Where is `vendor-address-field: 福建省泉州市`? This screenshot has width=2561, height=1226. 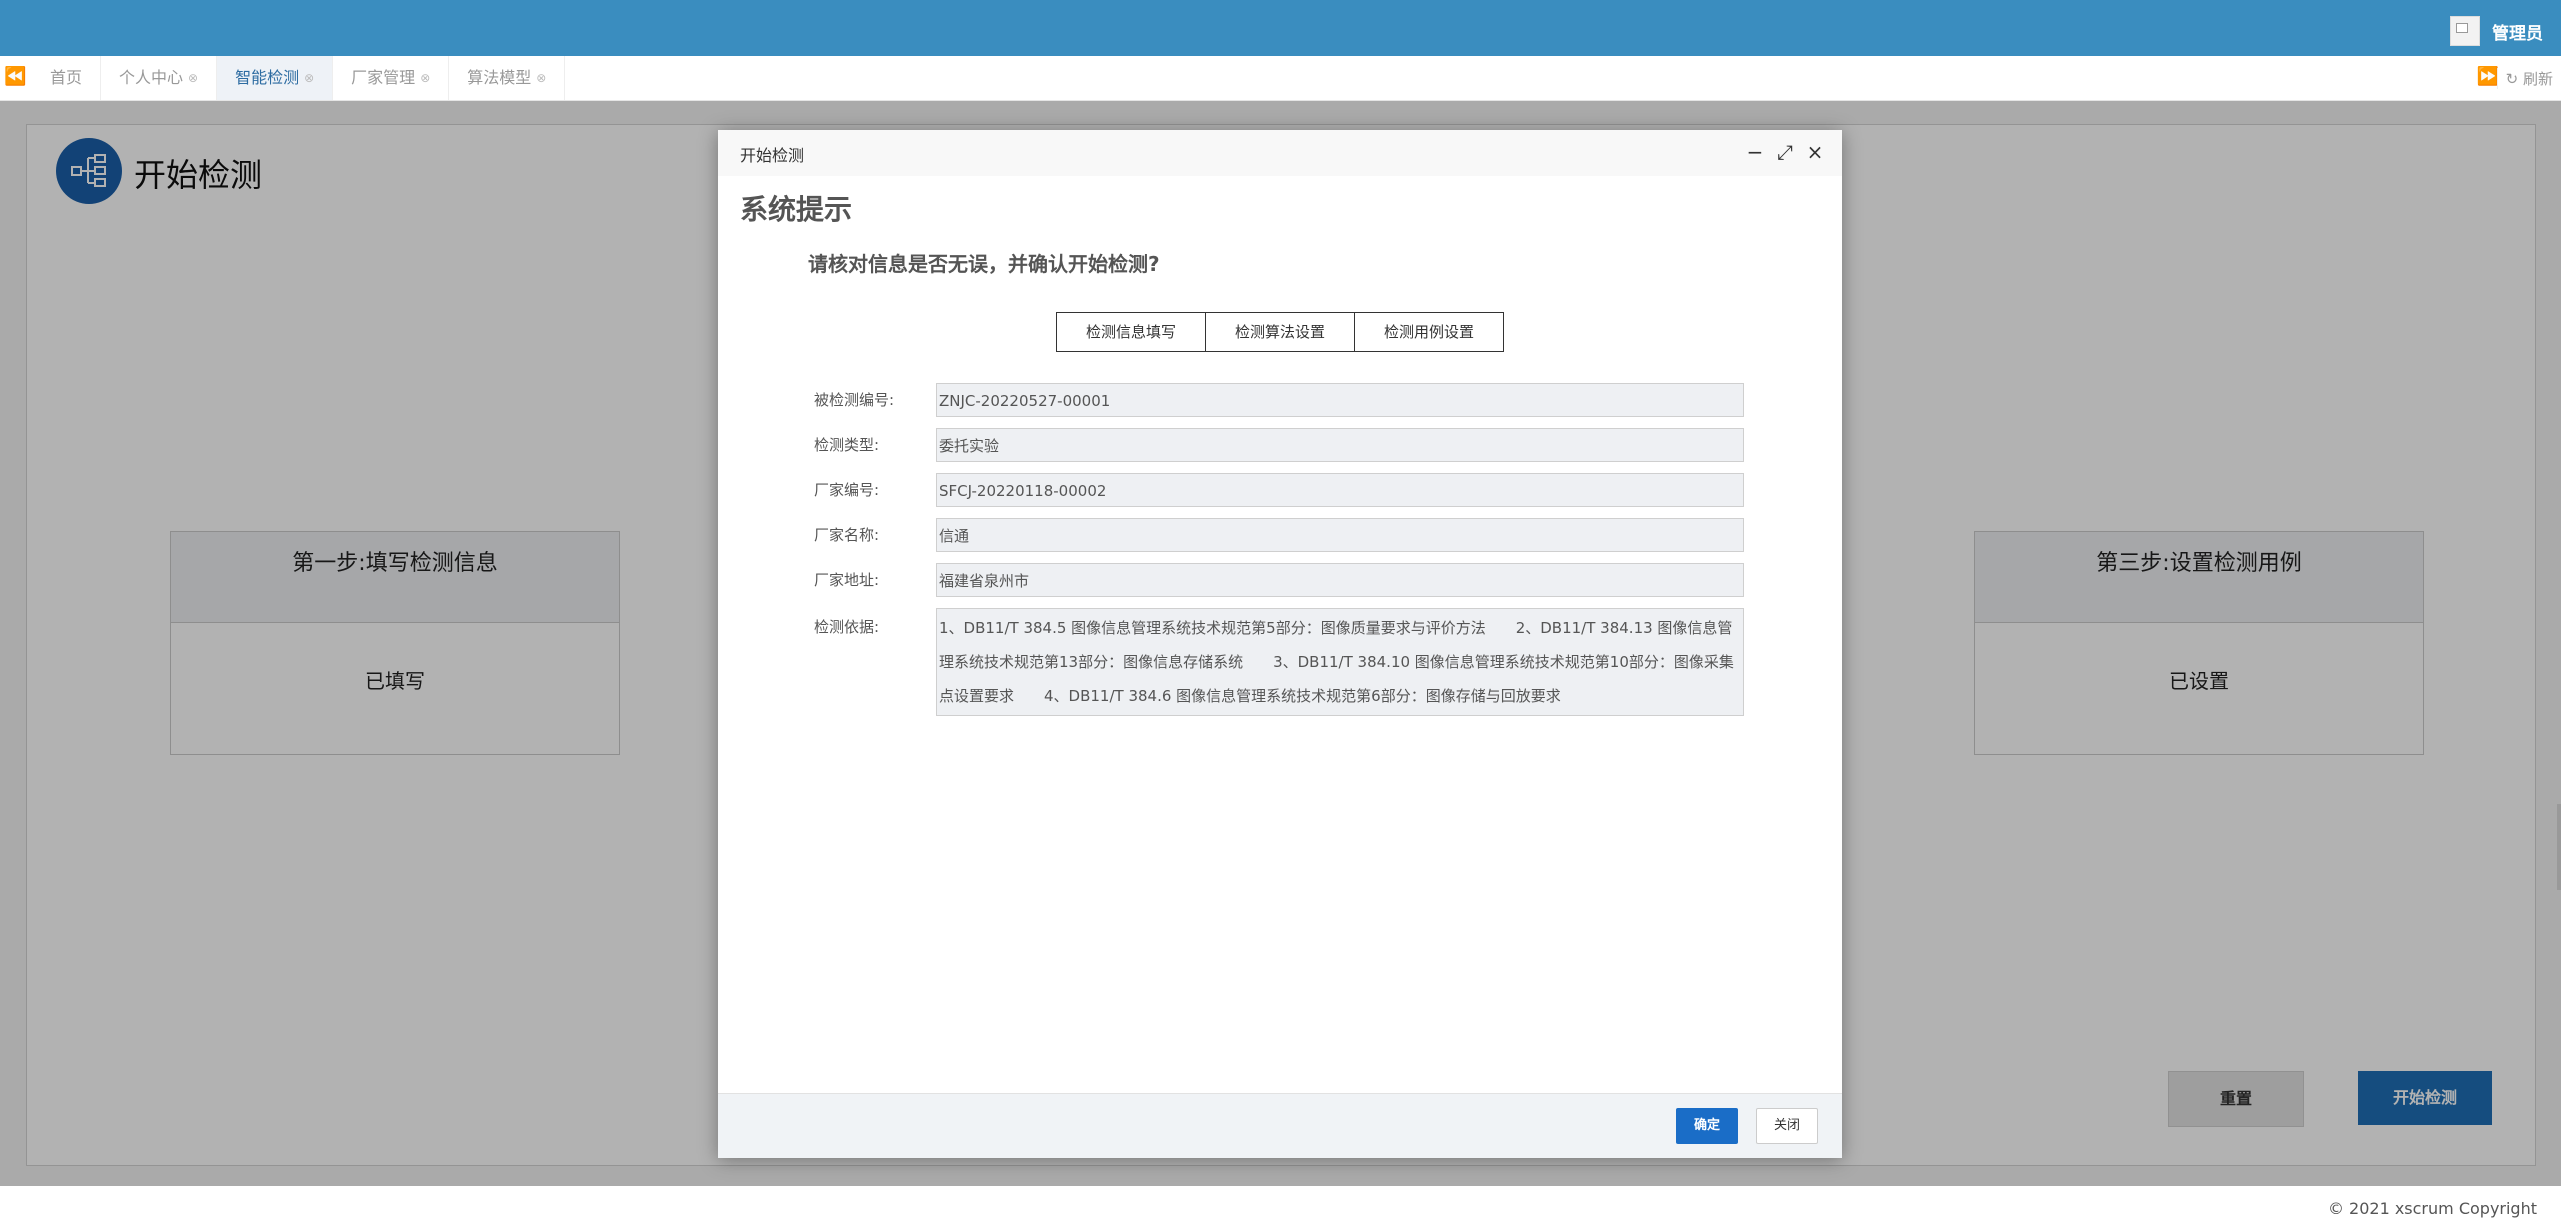
vendor-address-field: 福建省泉州市 is located at coordinates (1340, 580).